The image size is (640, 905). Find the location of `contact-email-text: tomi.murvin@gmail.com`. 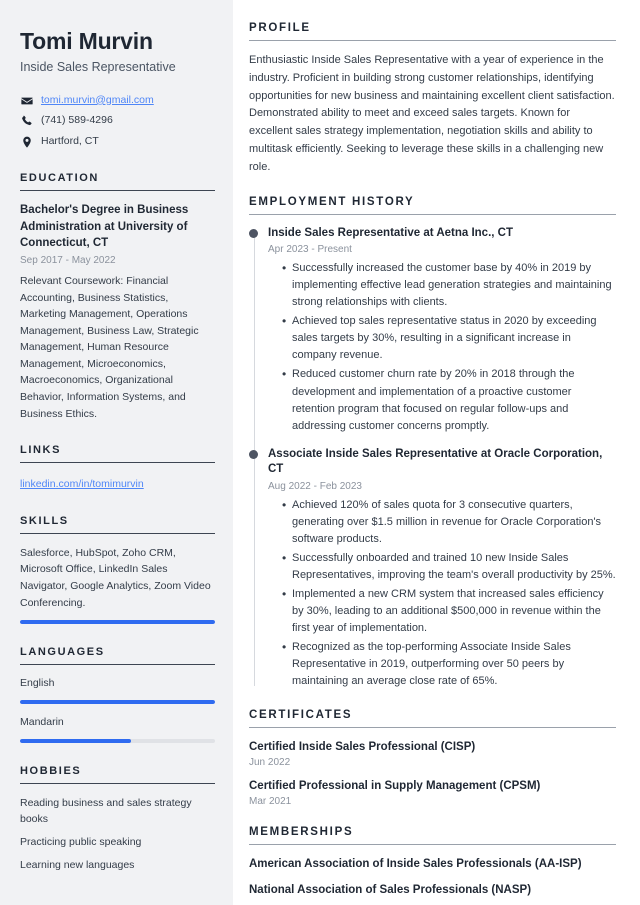

contact-email-text: tomi.murvin@gmail.com is located at coordinates (97, 101).